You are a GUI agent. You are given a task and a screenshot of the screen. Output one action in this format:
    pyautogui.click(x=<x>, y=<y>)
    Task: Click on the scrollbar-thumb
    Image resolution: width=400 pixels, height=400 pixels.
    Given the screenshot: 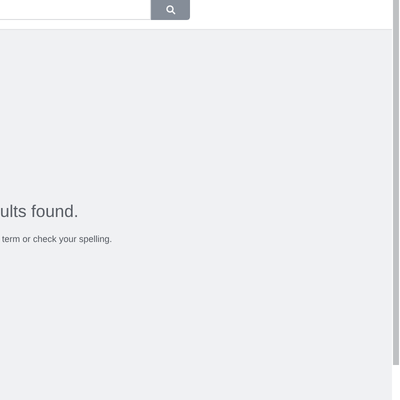 What is the action you would take?
    pyautogui.click(x=396, y=182)
    